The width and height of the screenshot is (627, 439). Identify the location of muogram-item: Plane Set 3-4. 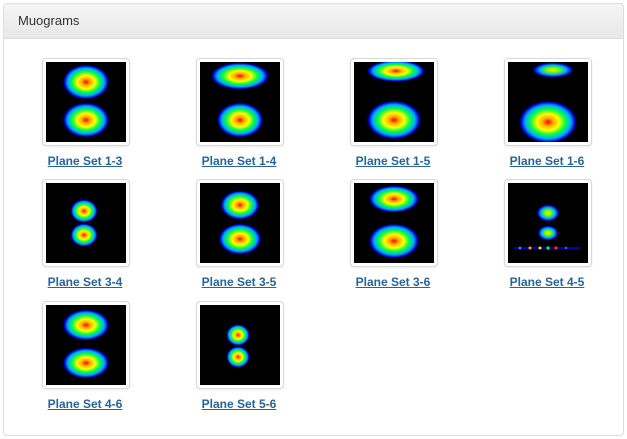
(85, 239).